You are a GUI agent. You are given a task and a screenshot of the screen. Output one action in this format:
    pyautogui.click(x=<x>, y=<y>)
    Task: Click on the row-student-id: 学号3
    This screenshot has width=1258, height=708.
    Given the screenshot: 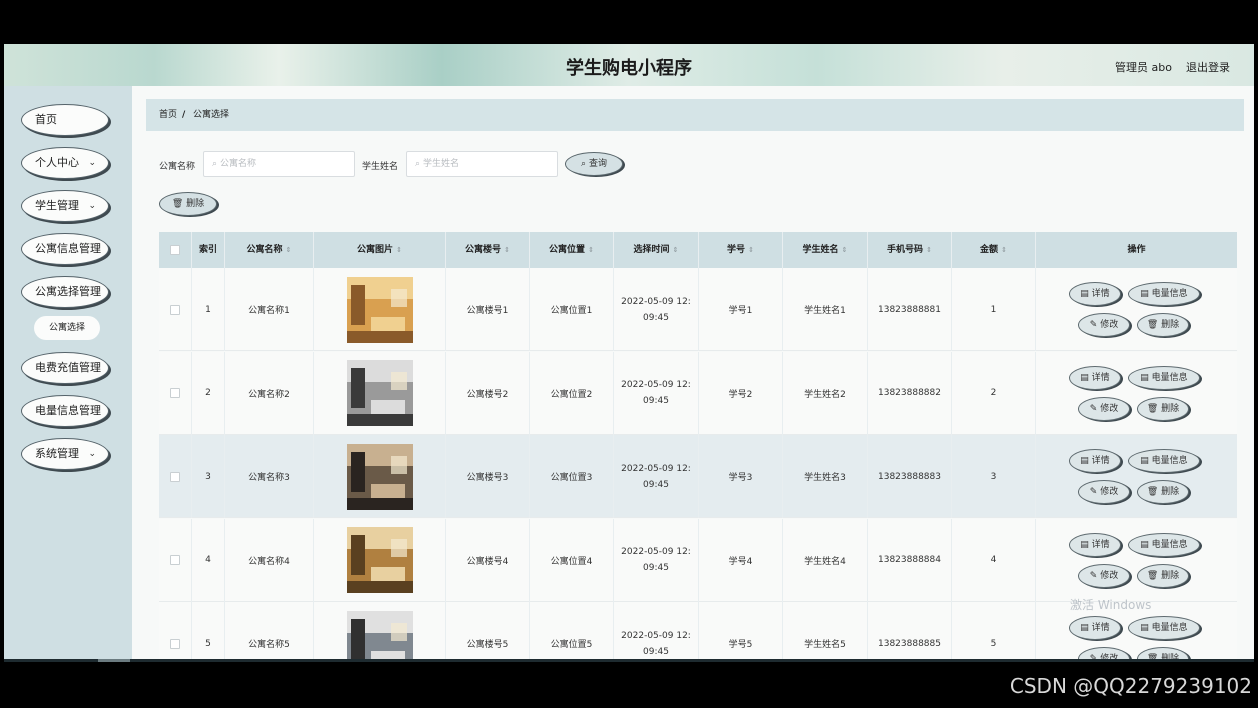 What is the action you would take?
    pyautogui.click(x=741, y=476)
    